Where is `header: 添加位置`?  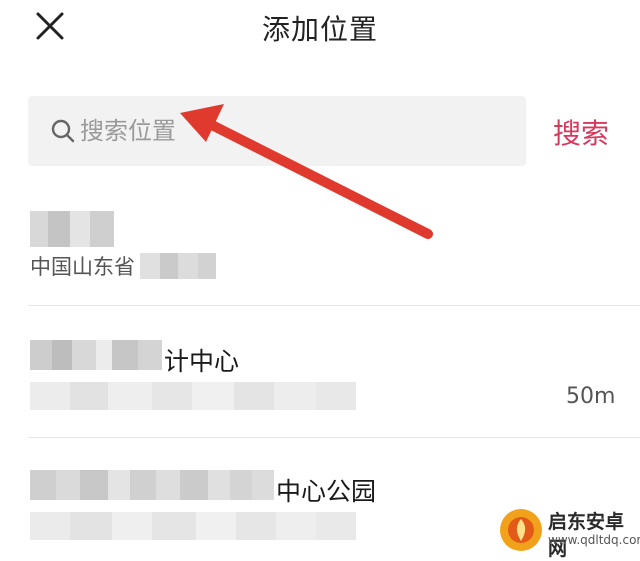 header: 添加位置 is located at coordinates (320, 28).